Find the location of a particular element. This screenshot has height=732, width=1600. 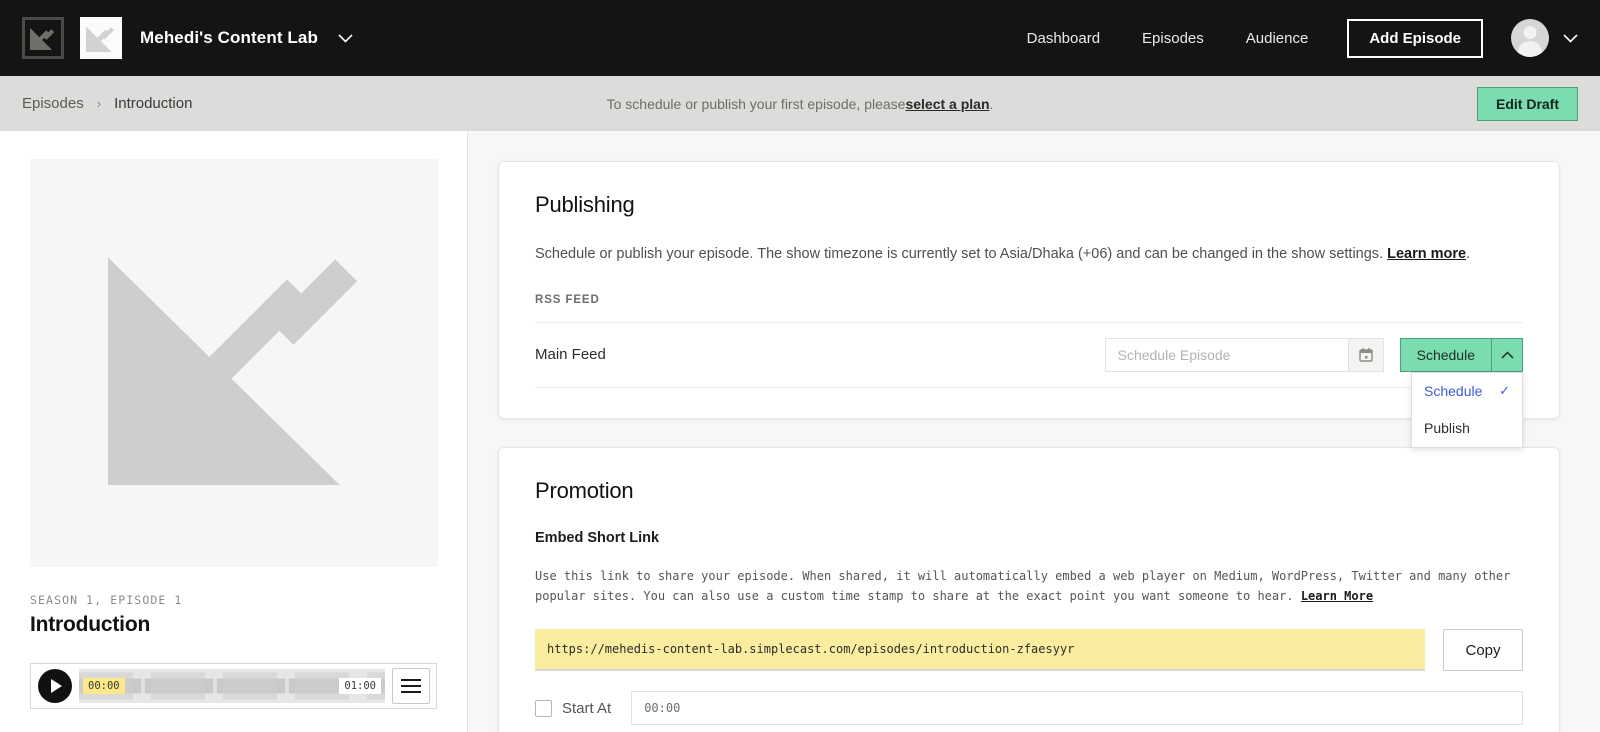

plan-notice-suffix: . is located at coordinates (991, 103).